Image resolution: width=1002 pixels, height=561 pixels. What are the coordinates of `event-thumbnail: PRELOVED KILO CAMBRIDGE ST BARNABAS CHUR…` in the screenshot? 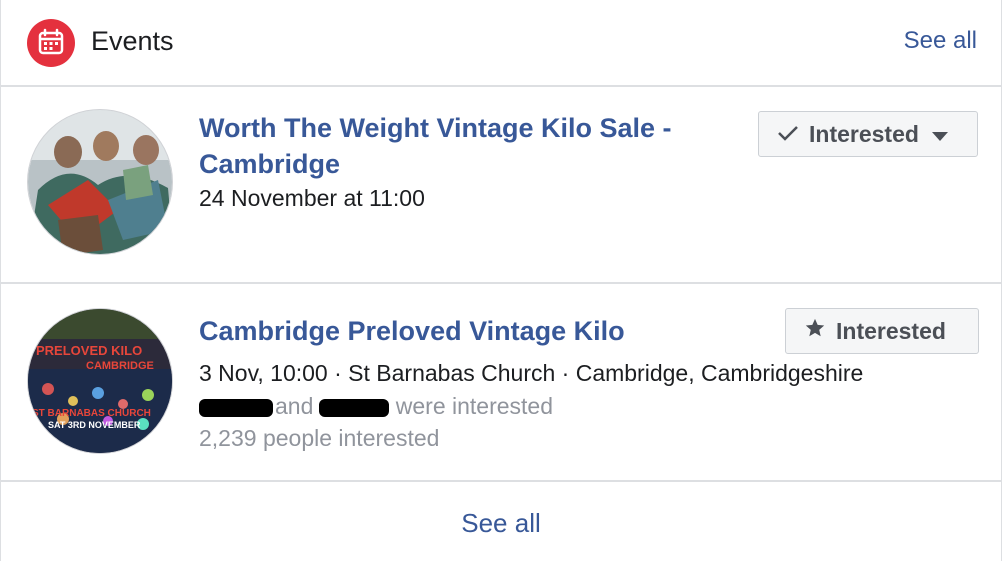 It's located at (100, 381).